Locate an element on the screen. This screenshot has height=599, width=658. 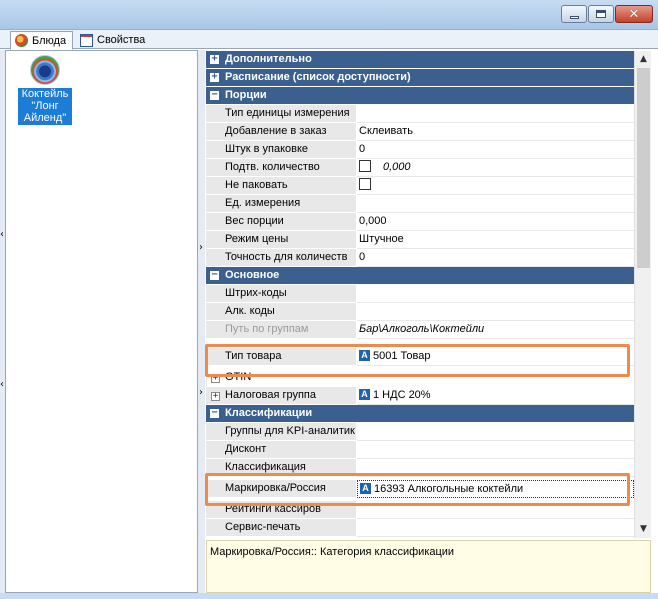
property-name: Штук в упаковке is located at coordinates (281, 150).